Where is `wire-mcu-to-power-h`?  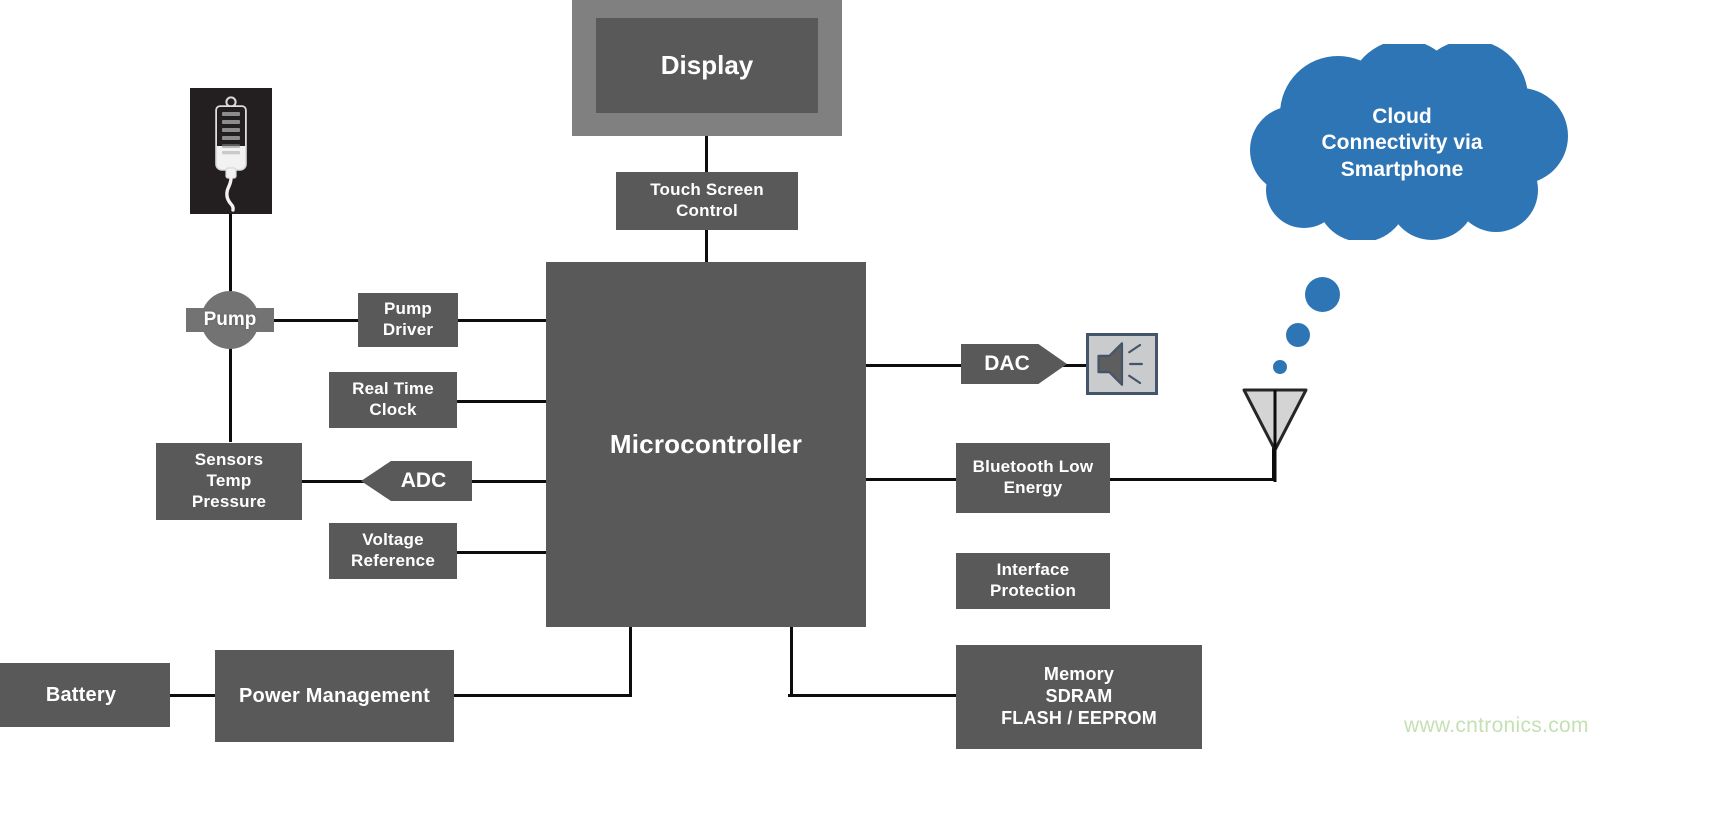 wire-mcu-to-power-h is located at coordinates (543, 695).